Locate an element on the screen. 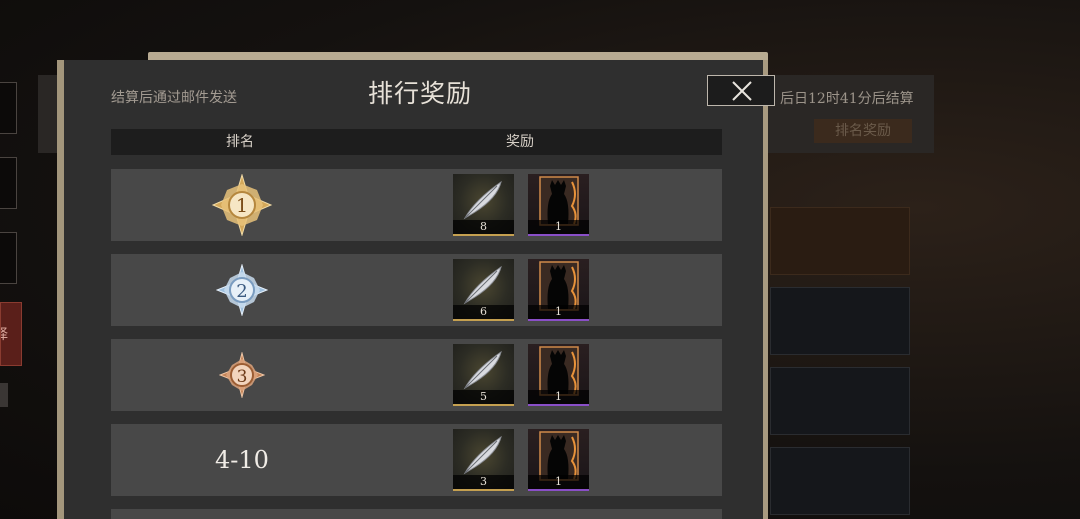 The height and width of the screenshot is (519, 1080). reward-item: 6 is located at coordinates (483, 290).